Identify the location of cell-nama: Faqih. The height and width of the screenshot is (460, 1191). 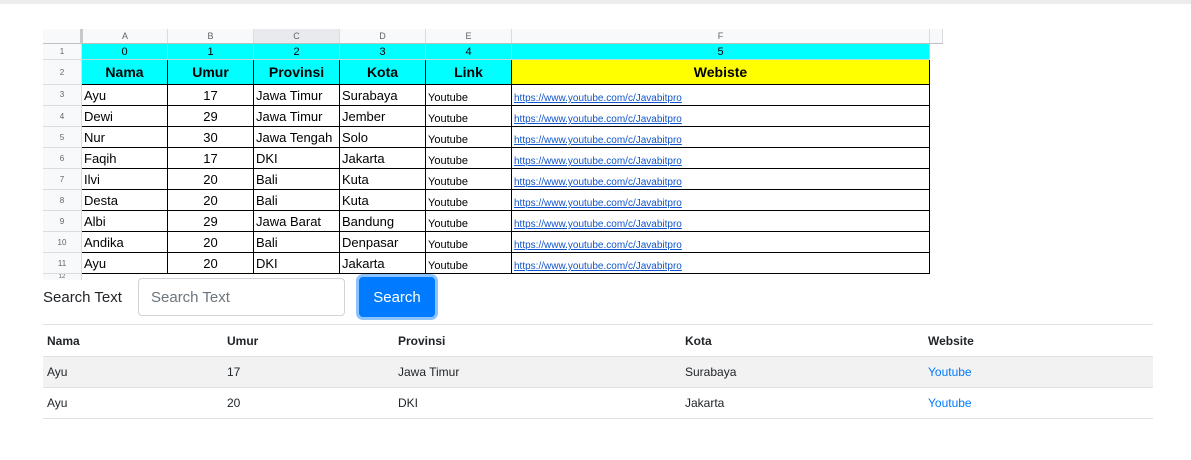
(124, 158).